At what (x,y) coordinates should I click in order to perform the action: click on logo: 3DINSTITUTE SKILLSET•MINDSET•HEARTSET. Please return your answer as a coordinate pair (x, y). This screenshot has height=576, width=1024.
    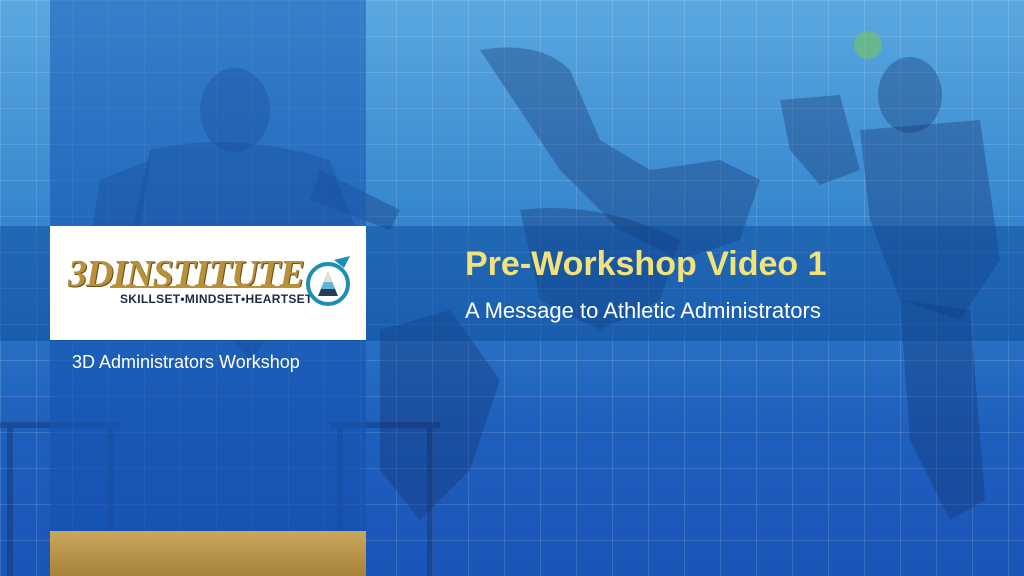
    Looking at the image, I should click on (208, 283).